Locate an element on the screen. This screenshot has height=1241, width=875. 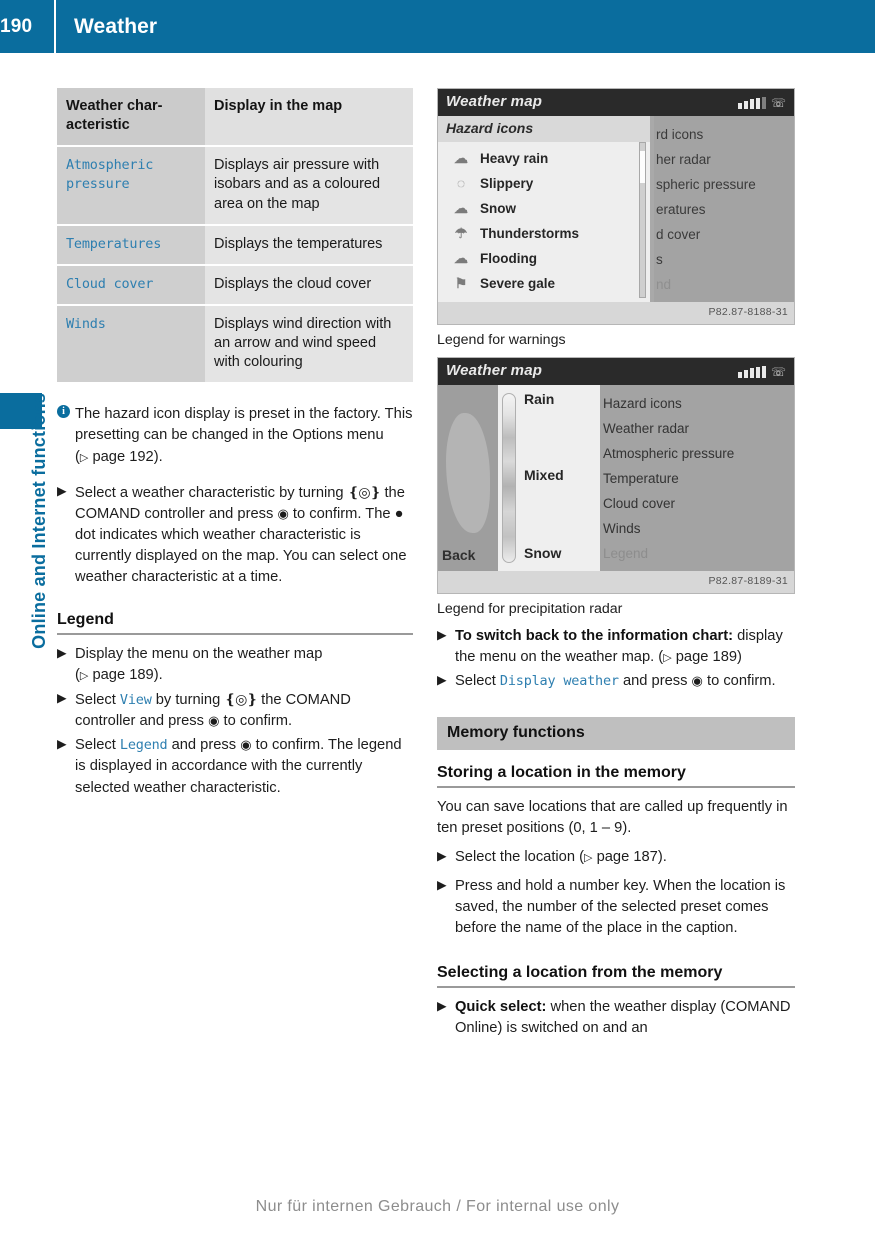
list-item-label: Thunderstorms is located at coordinates (530, 233).